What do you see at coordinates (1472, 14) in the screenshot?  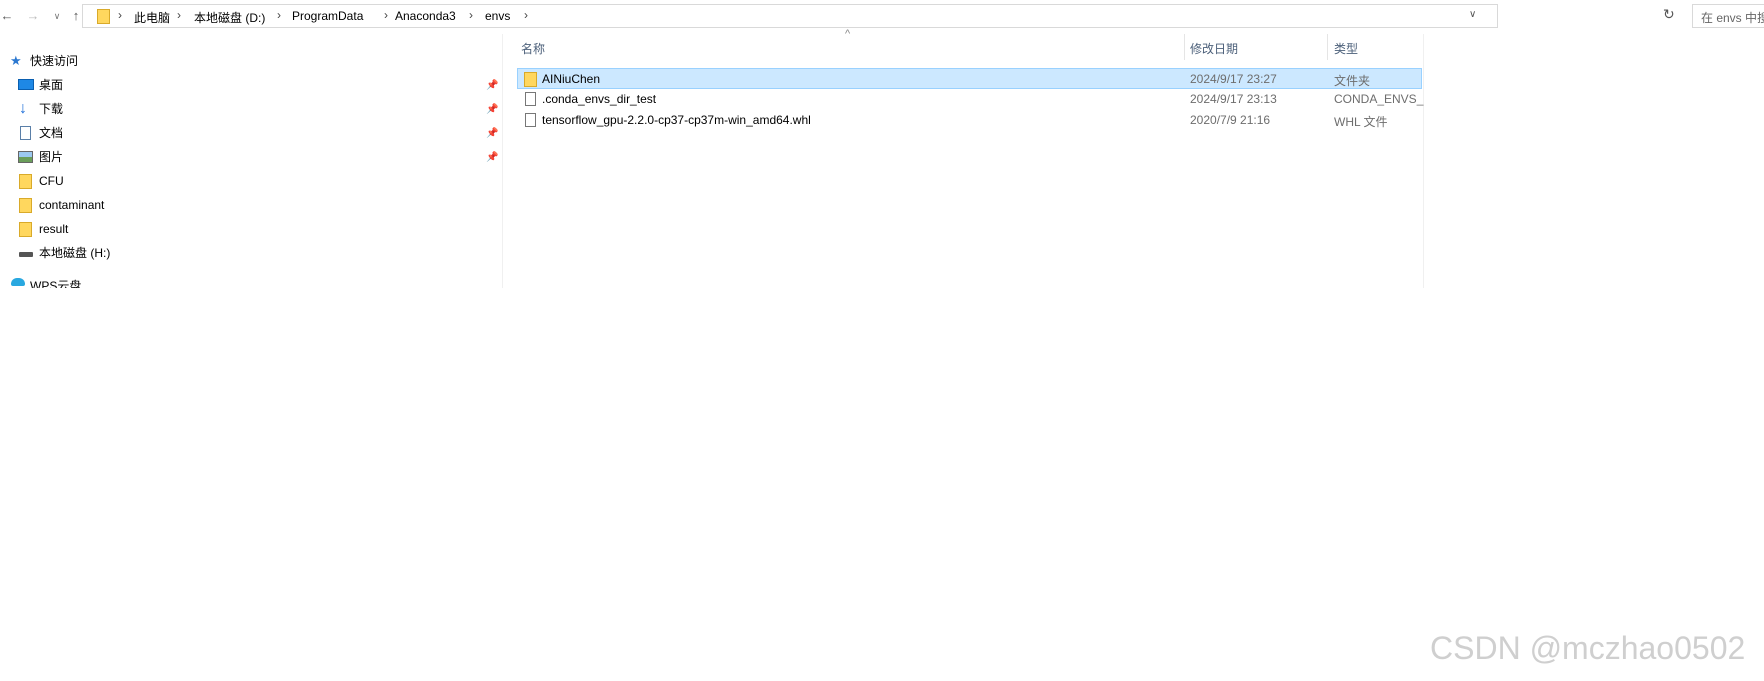 I see `address-dropdown-icon: ∨` at bounding box center [1472, 14].